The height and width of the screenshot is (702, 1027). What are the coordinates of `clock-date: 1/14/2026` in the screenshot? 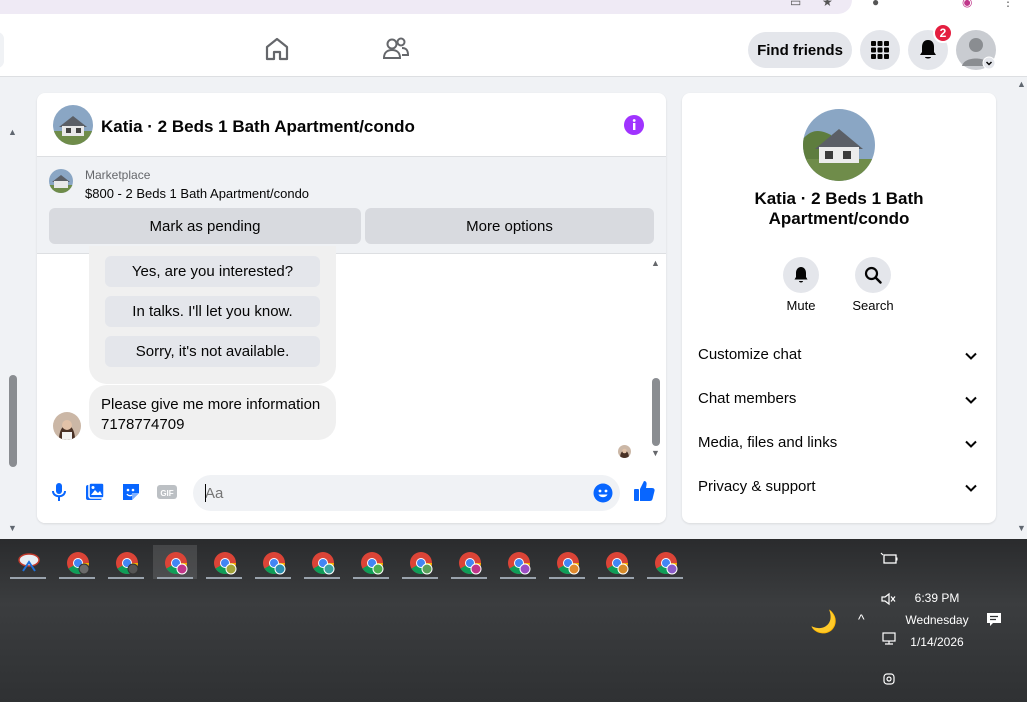 It's located at (937, 642).